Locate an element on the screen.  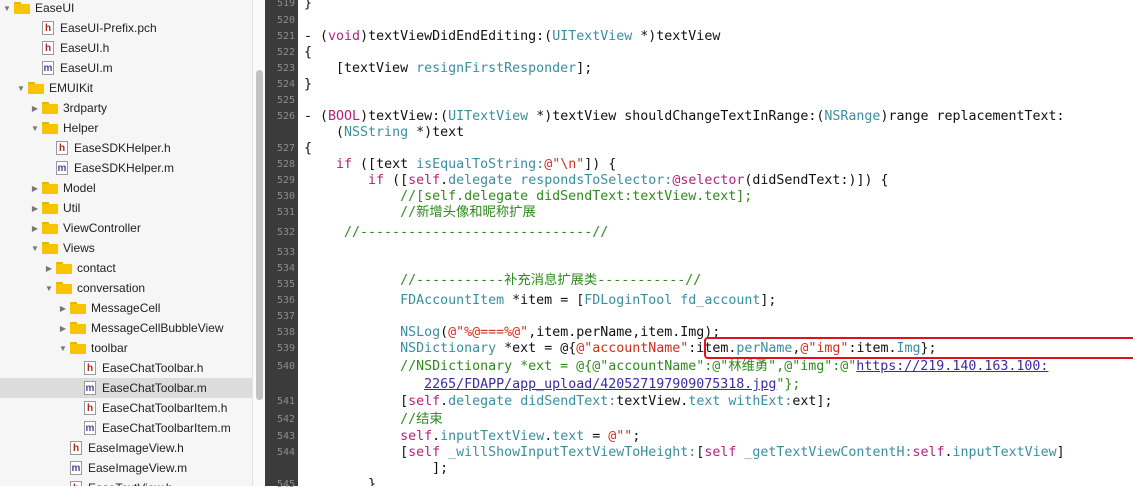
navigator-item-label: Views is located at coordinates (79, 248).